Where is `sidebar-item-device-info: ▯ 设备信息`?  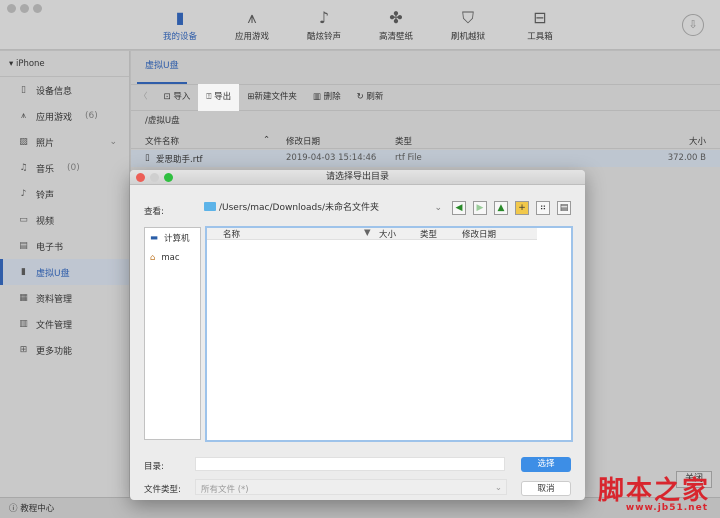 sidebar-item-device-info: ▯ 设备信息 is located at coordinates (64, 90).